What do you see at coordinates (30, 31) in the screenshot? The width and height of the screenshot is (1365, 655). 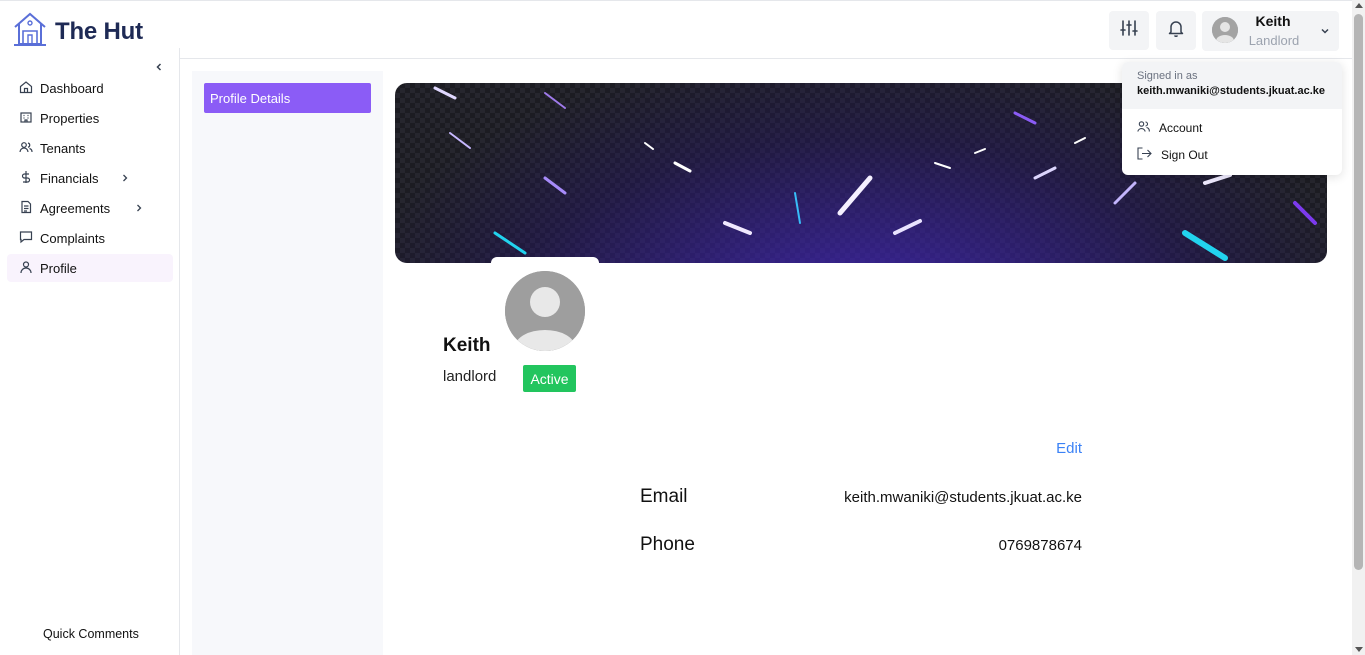 I see `house-logo-icon` at bounding box center [30, 31].